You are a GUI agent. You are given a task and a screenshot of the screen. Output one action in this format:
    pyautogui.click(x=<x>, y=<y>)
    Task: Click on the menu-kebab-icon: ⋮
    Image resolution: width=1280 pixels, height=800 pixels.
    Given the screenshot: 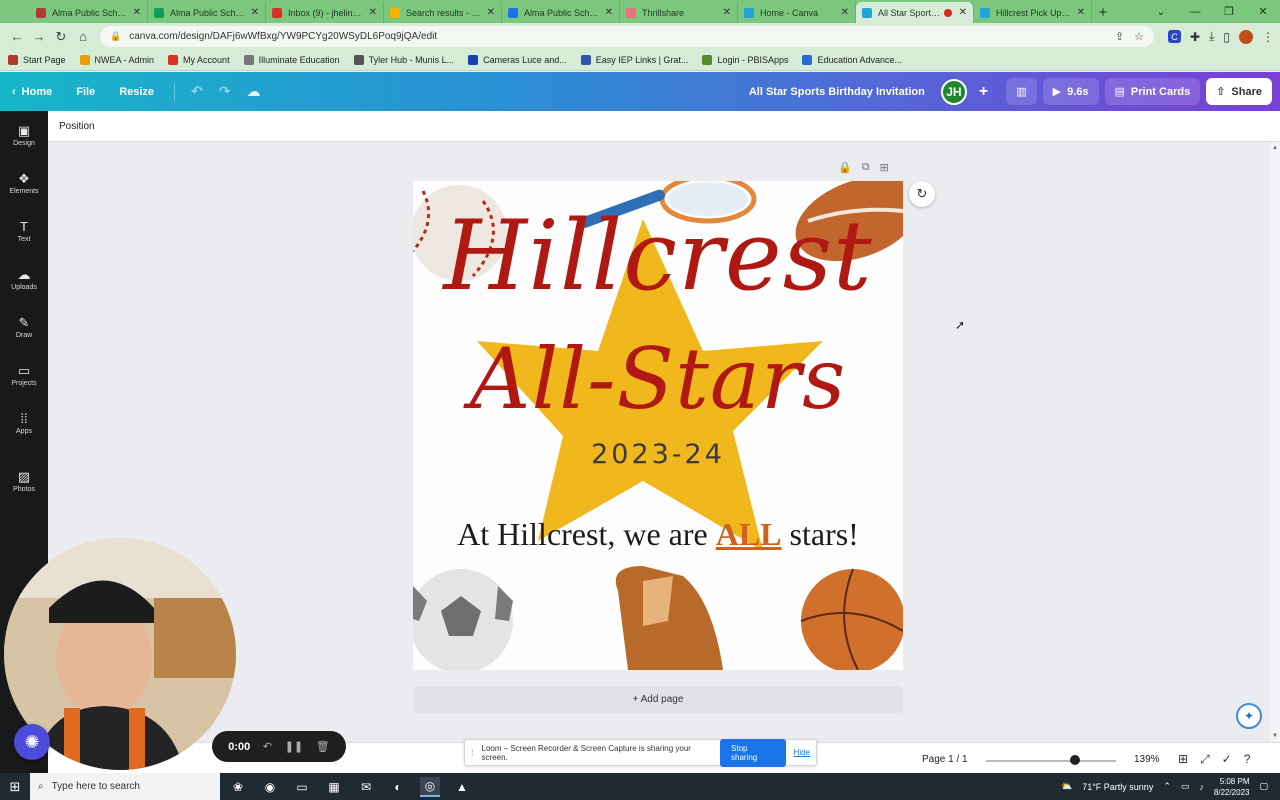 What is the action you would take?
    pyautogui.click(x=1268, y=37)
    